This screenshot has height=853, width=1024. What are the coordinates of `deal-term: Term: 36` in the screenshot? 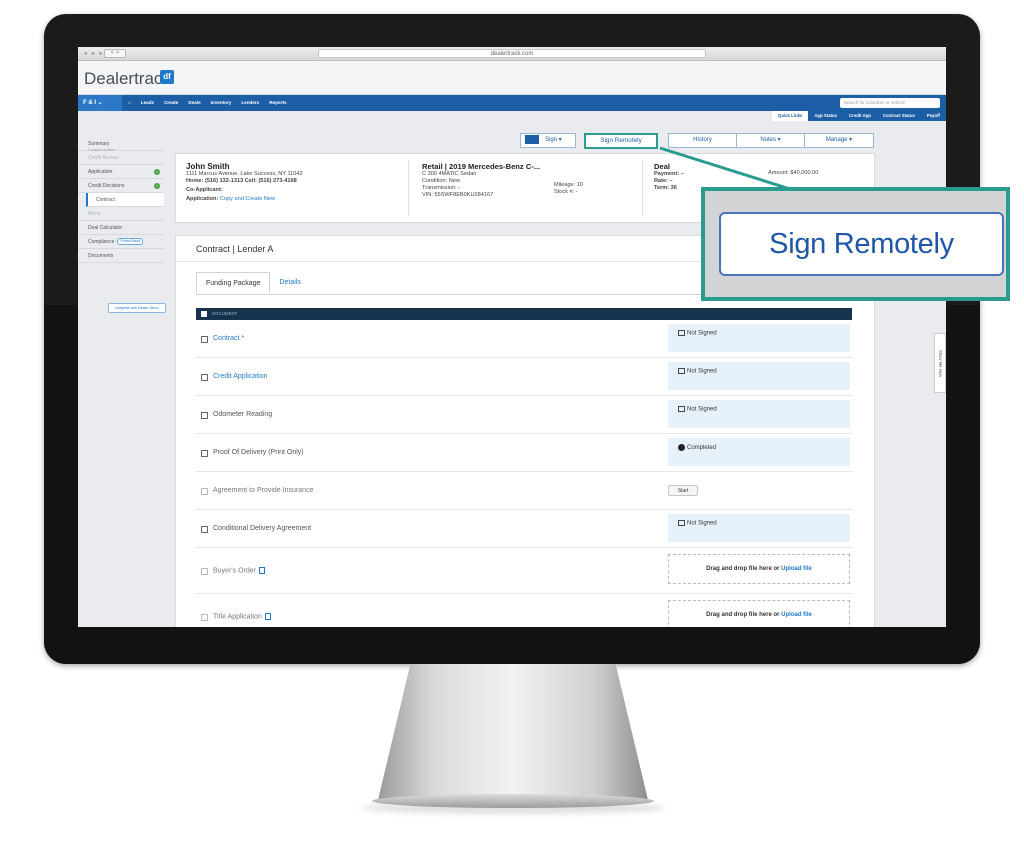 It's located at (665, 188).